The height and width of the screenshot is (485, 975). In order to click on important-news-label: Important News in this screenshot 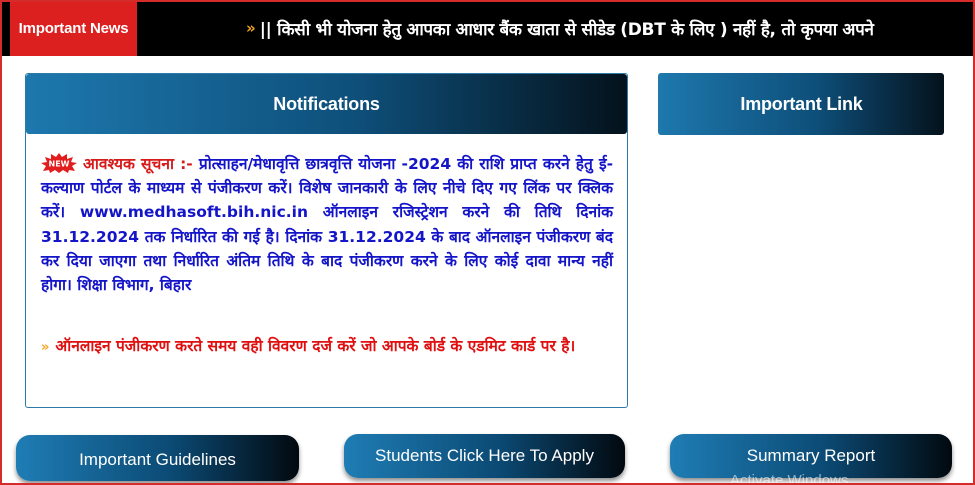, I will do `click(73, 28)`.